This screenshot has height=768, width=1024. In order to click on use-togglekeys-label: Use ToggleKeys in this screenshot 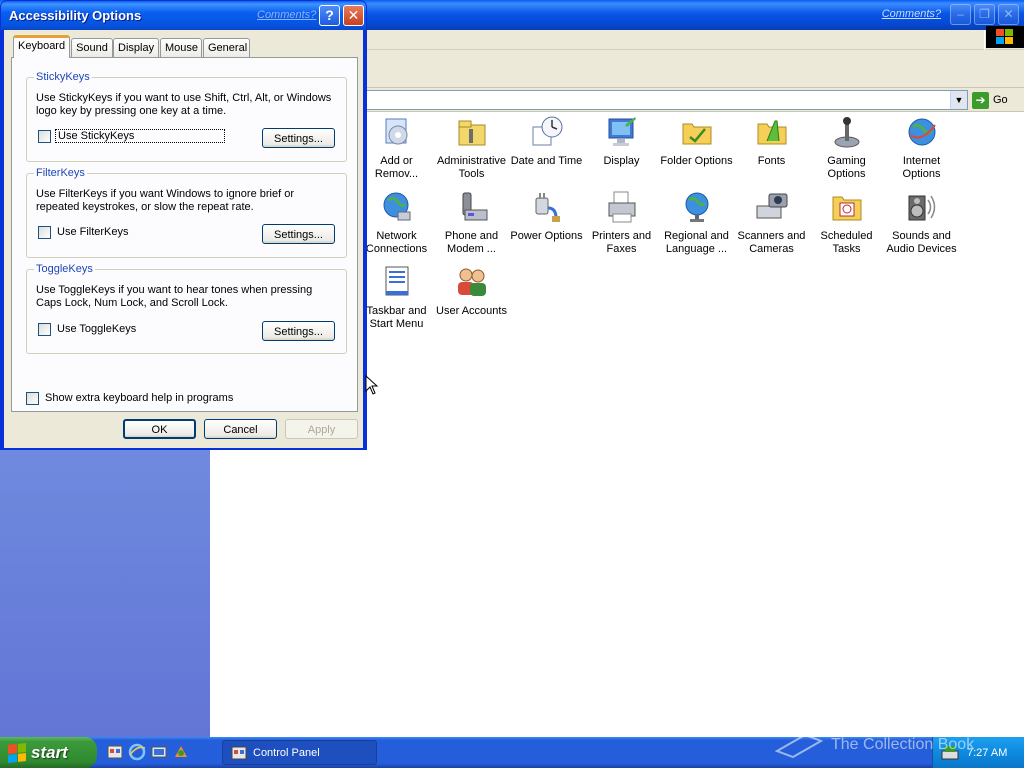, I will do `click(96, 329)`.